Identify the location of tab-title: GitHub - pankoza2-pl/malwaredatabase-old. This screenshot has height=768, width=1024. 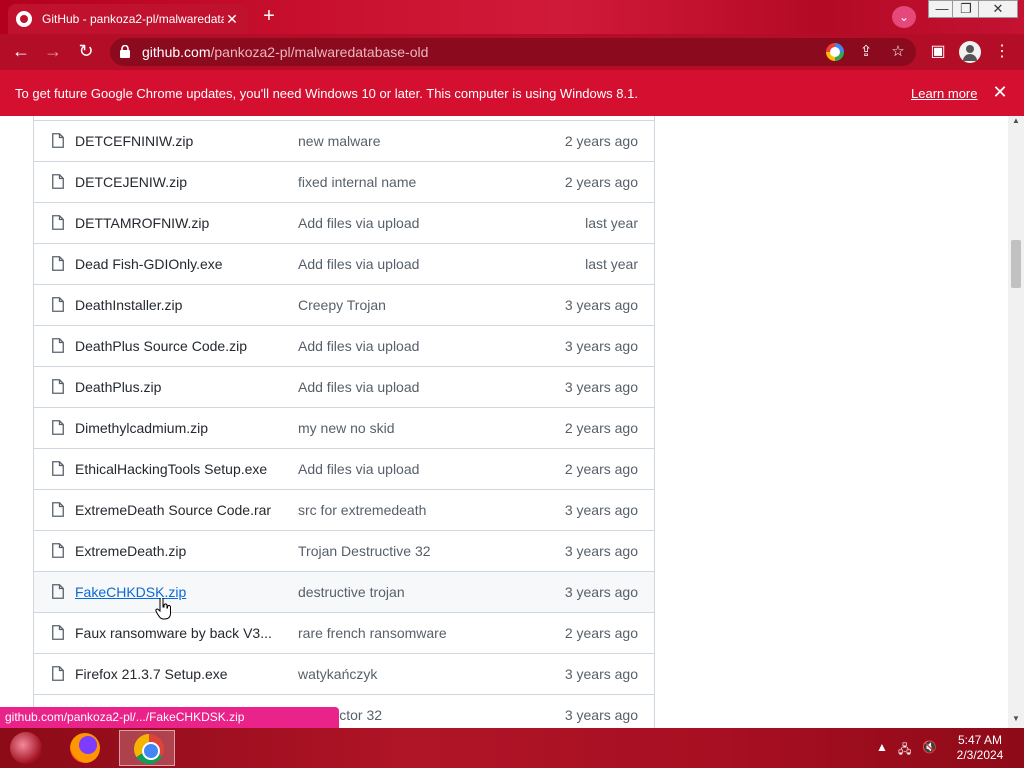
(133, 19).